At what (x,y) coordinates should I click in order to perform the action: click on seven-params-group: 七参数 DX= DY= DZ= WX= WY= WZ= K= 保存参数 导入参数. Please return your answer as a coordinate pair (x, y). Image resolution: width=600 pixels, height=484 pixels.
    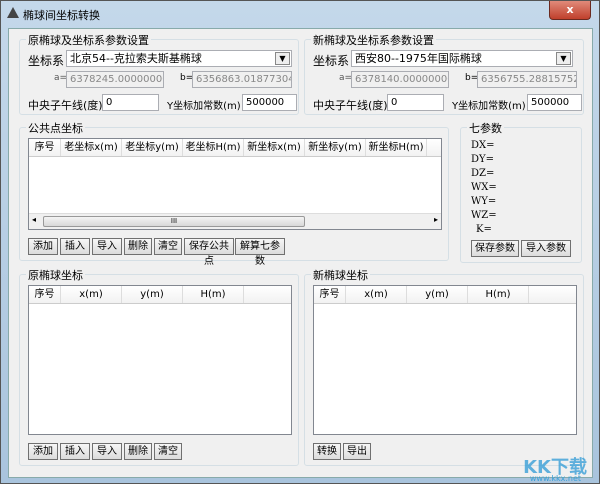
    Looking at the image, I should click on (521, 191).